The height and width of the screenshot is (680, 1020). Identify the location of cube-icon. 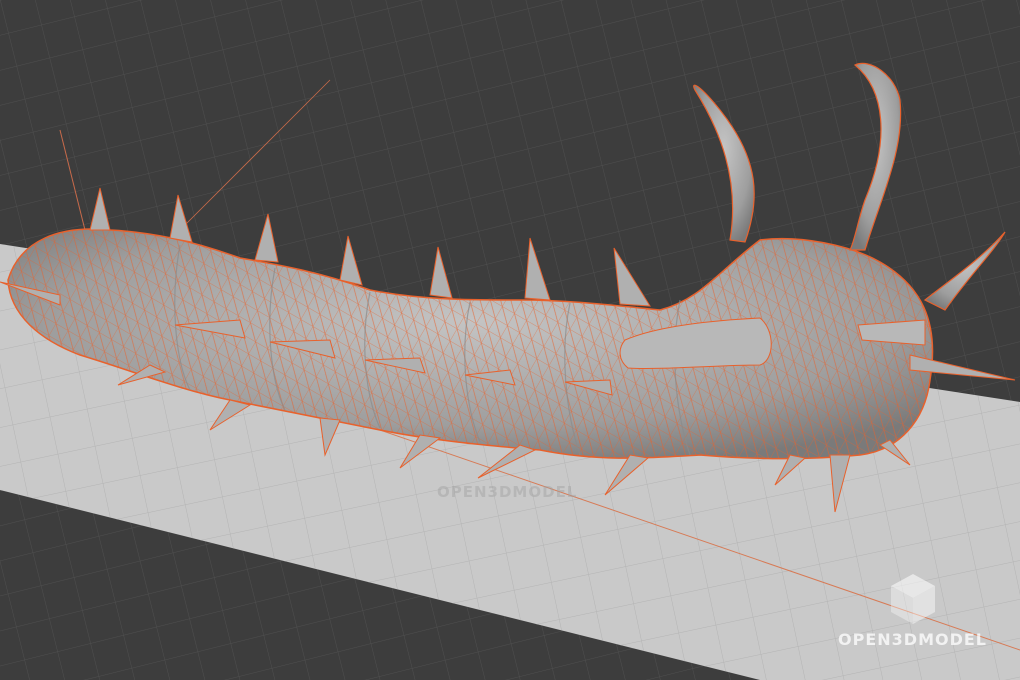
(913, 599).